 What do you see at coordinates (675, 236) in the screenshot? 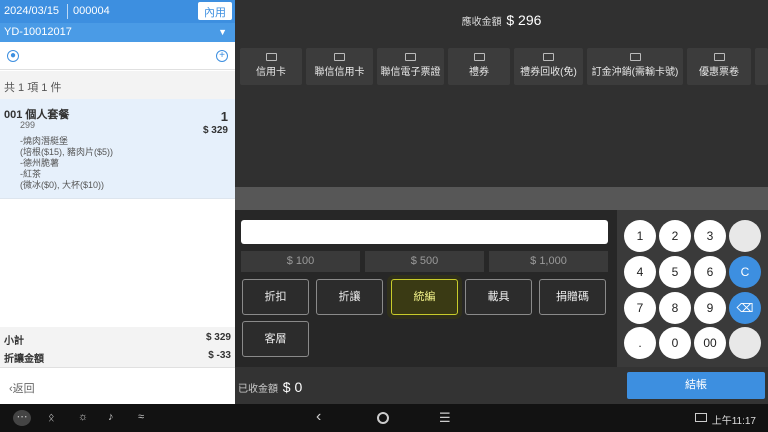
I see `key-2: 2` at bounding box center [675, 236].